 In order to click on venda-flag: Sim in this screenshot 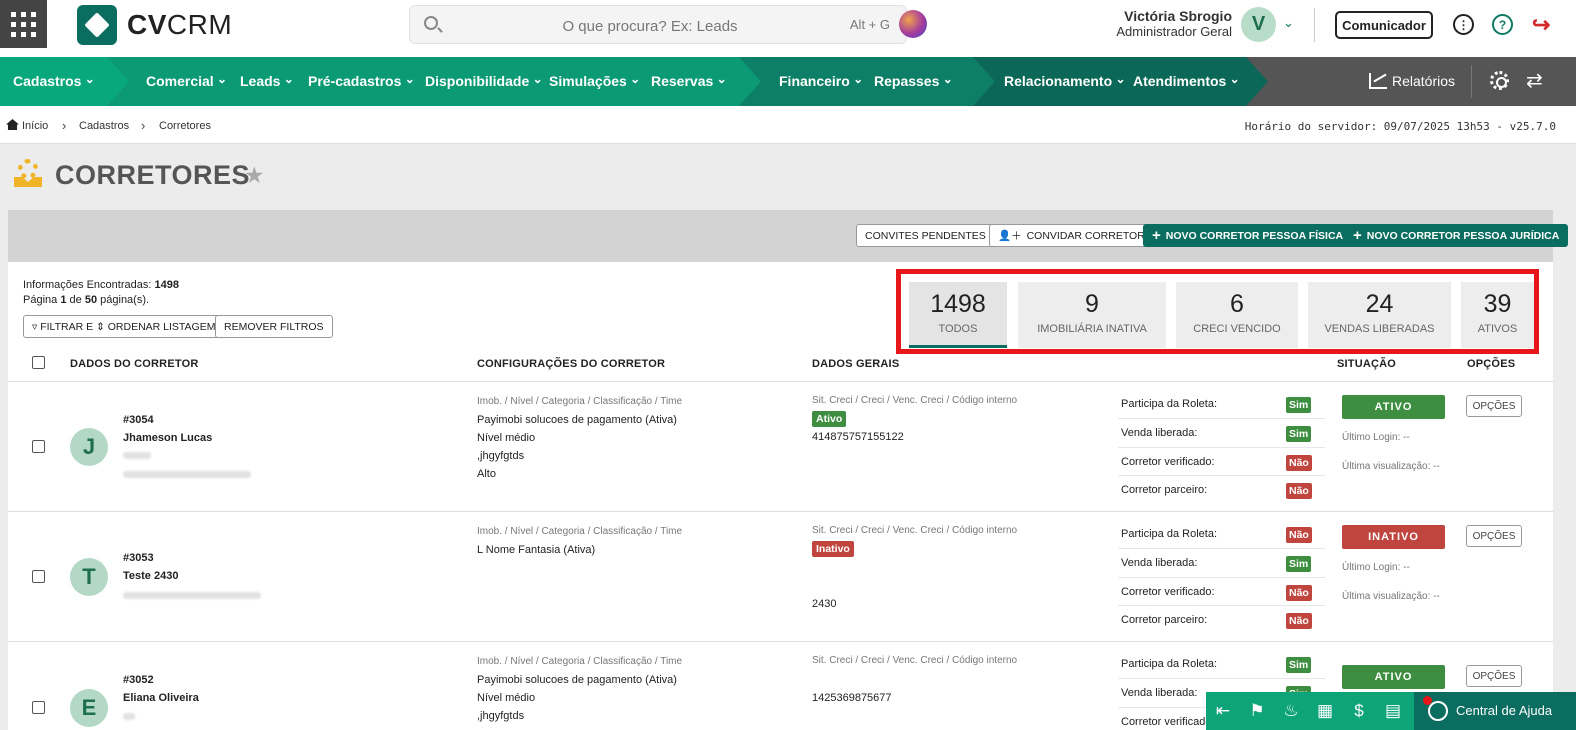, I will do `click(1299, 564)`.